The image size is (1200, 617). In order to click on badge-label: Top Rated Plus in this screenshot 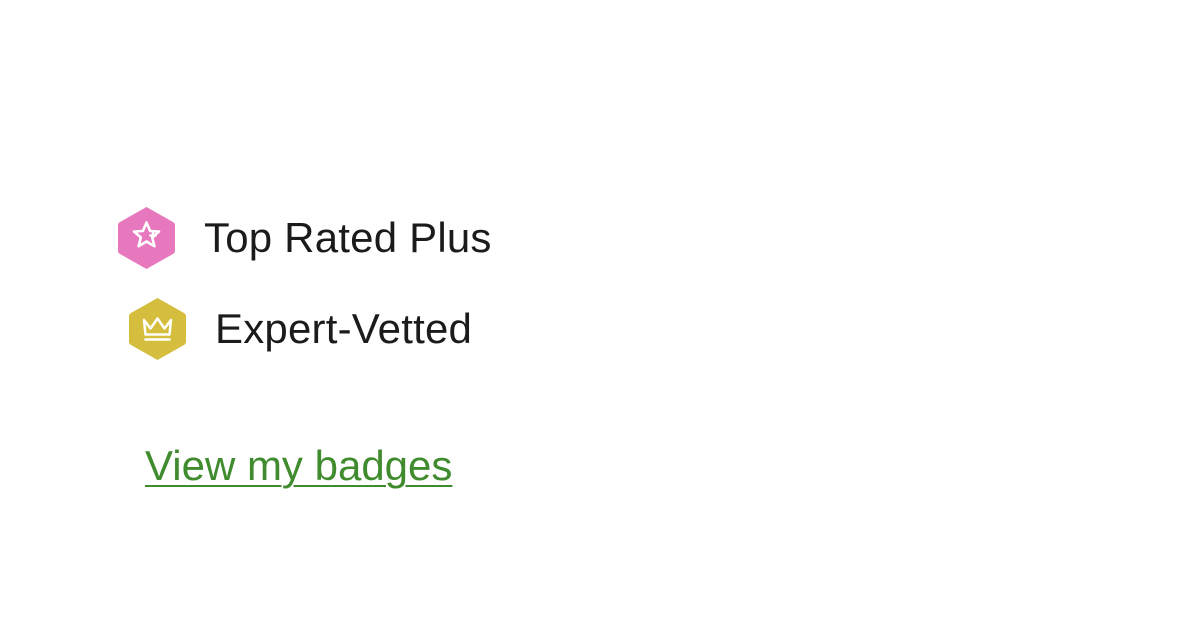, I will do `click(348, 237)`.